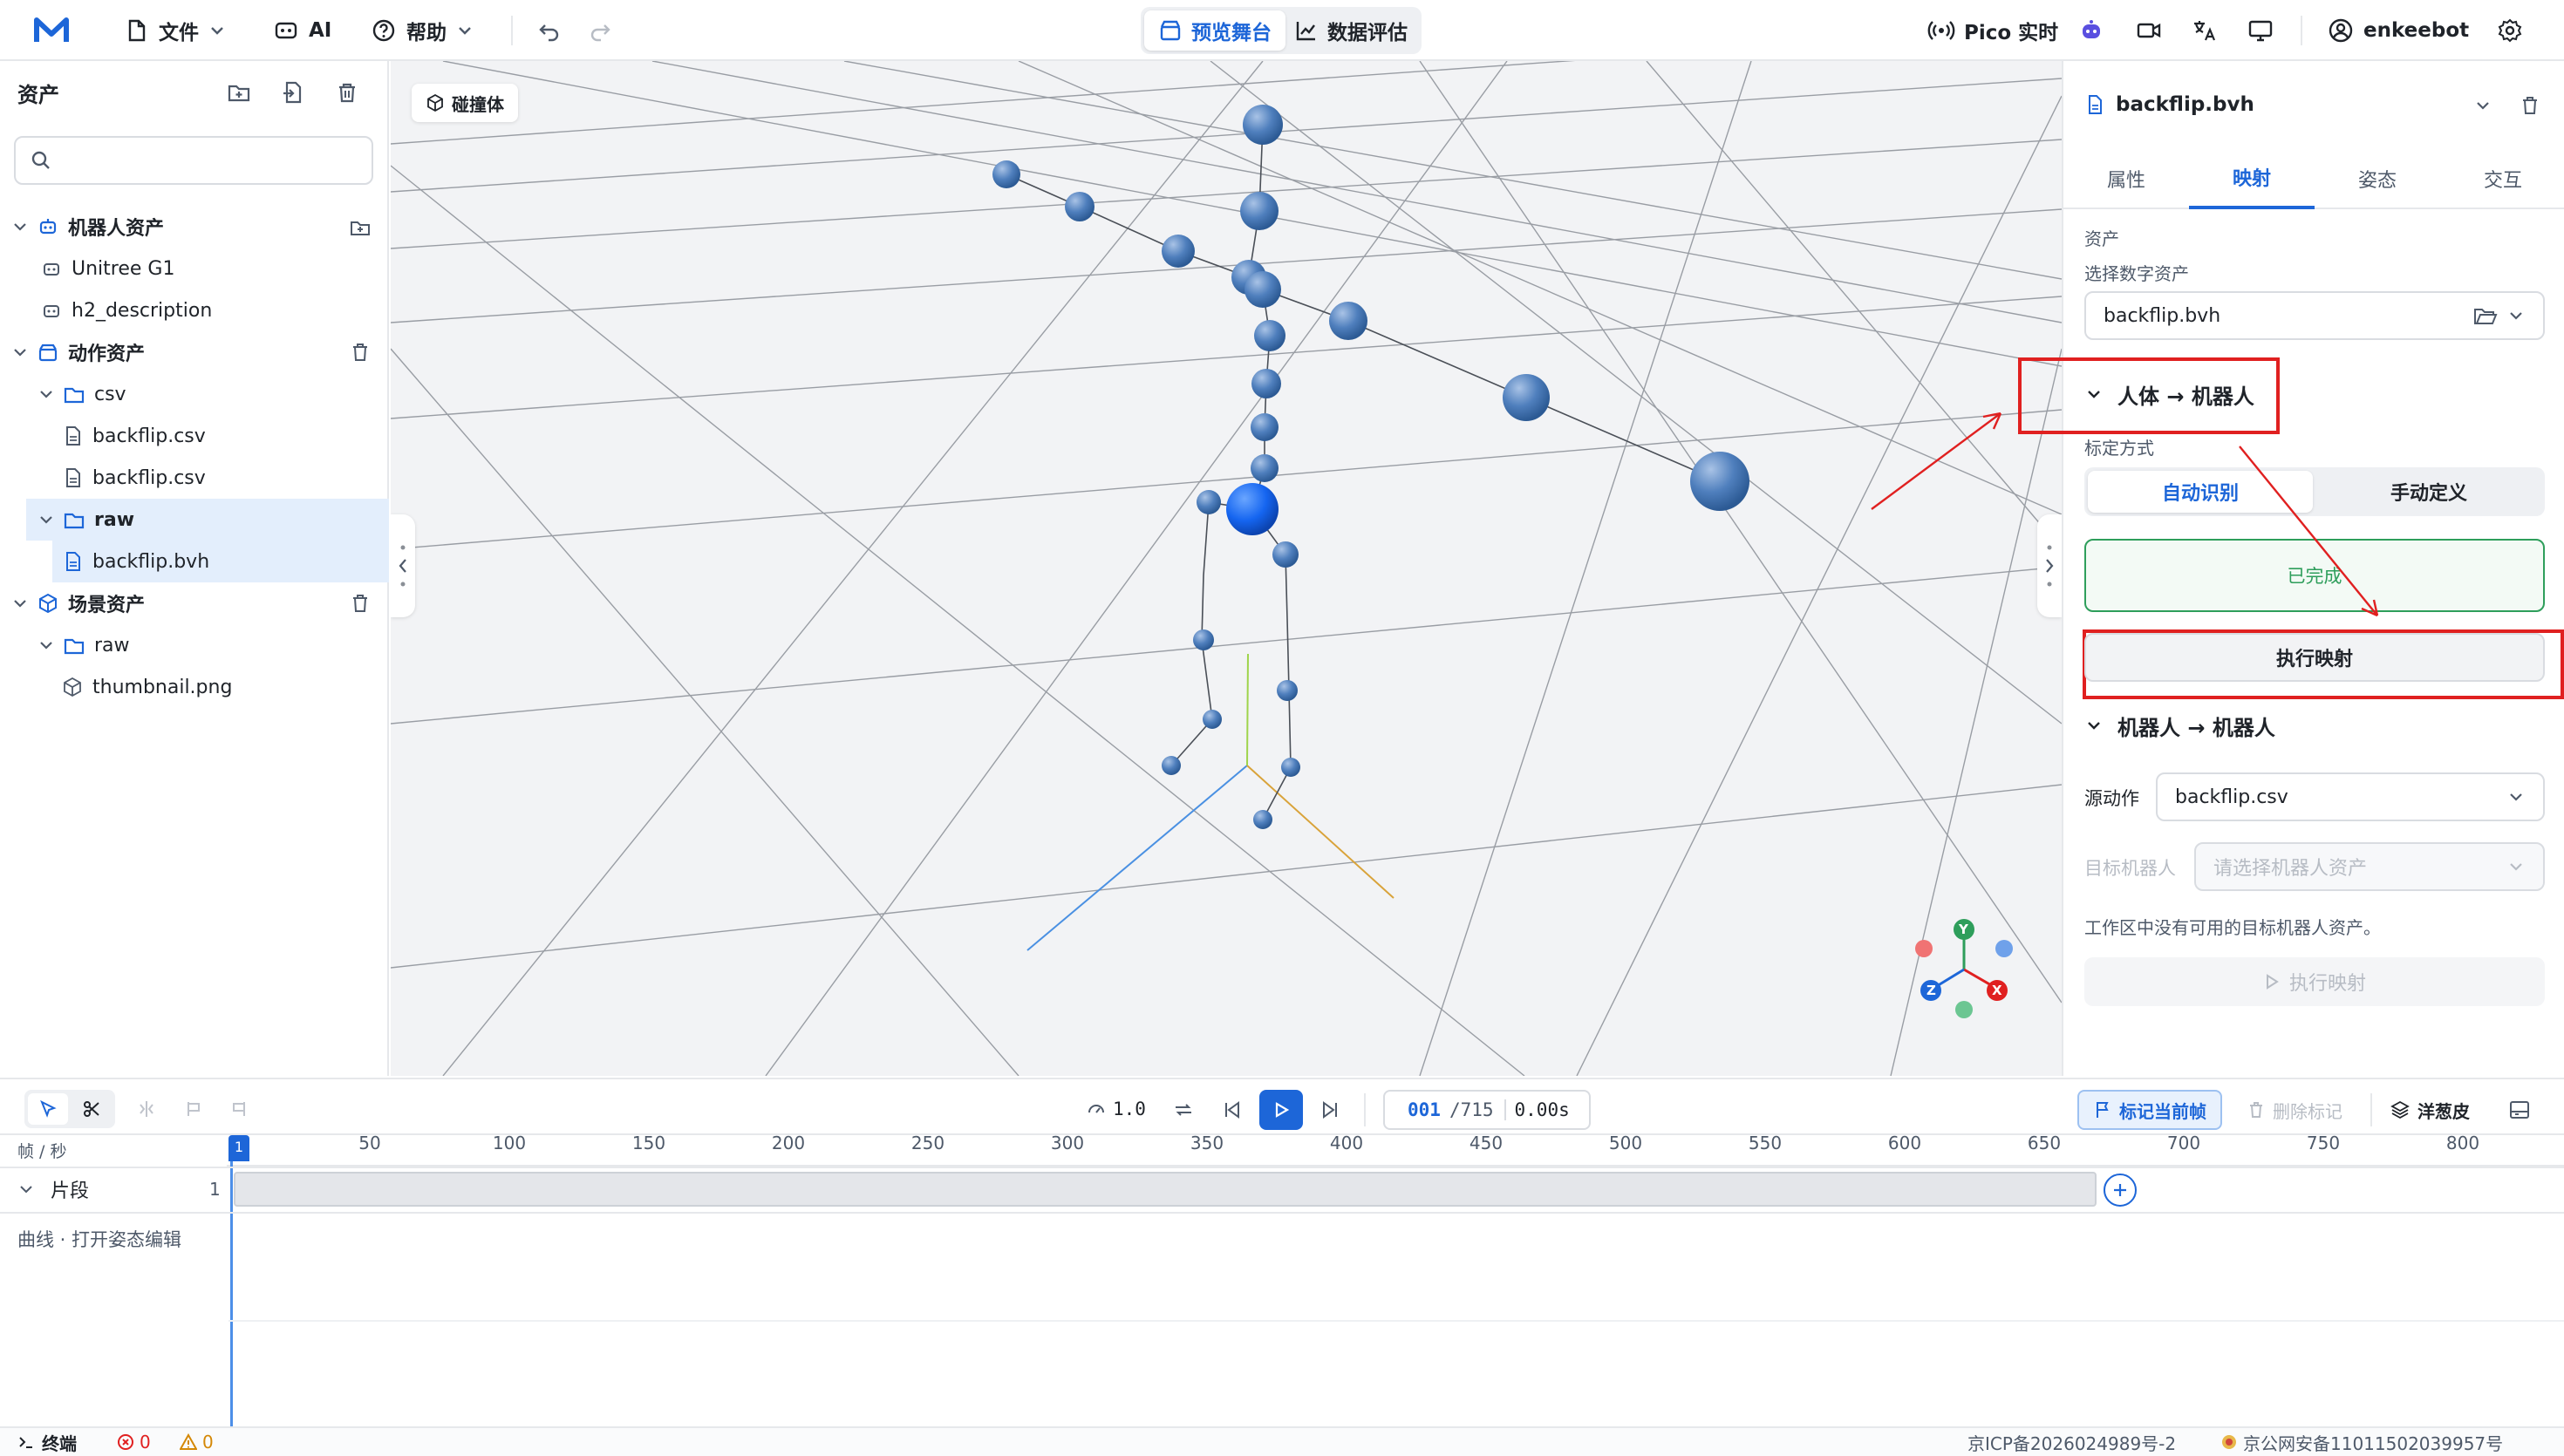  I want to click on panel-toggle-icon, so click(2519, 1110).